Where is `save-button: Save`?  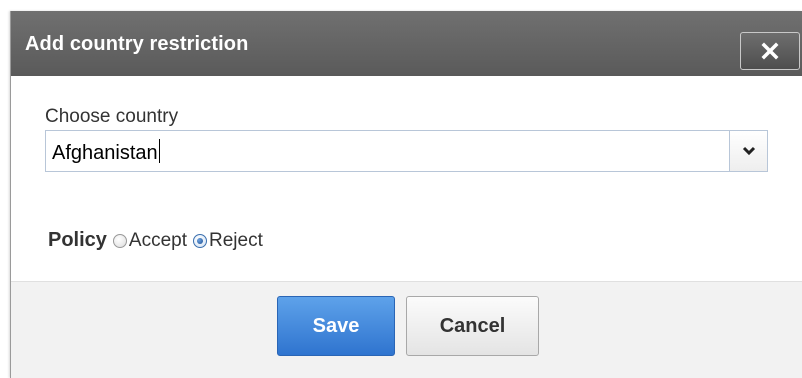
save-button: Save is located at coordinates (336, 326).